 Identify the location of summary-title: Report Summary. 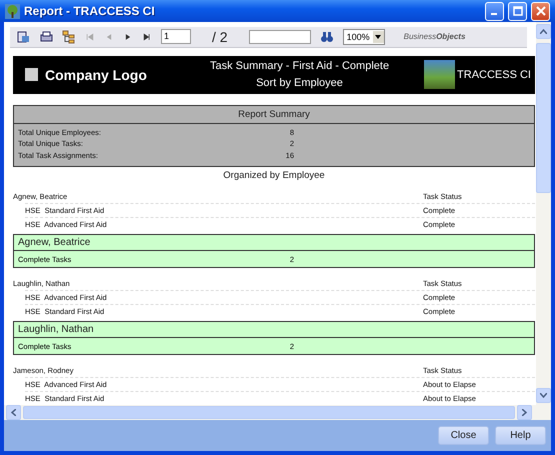
(274, 115).